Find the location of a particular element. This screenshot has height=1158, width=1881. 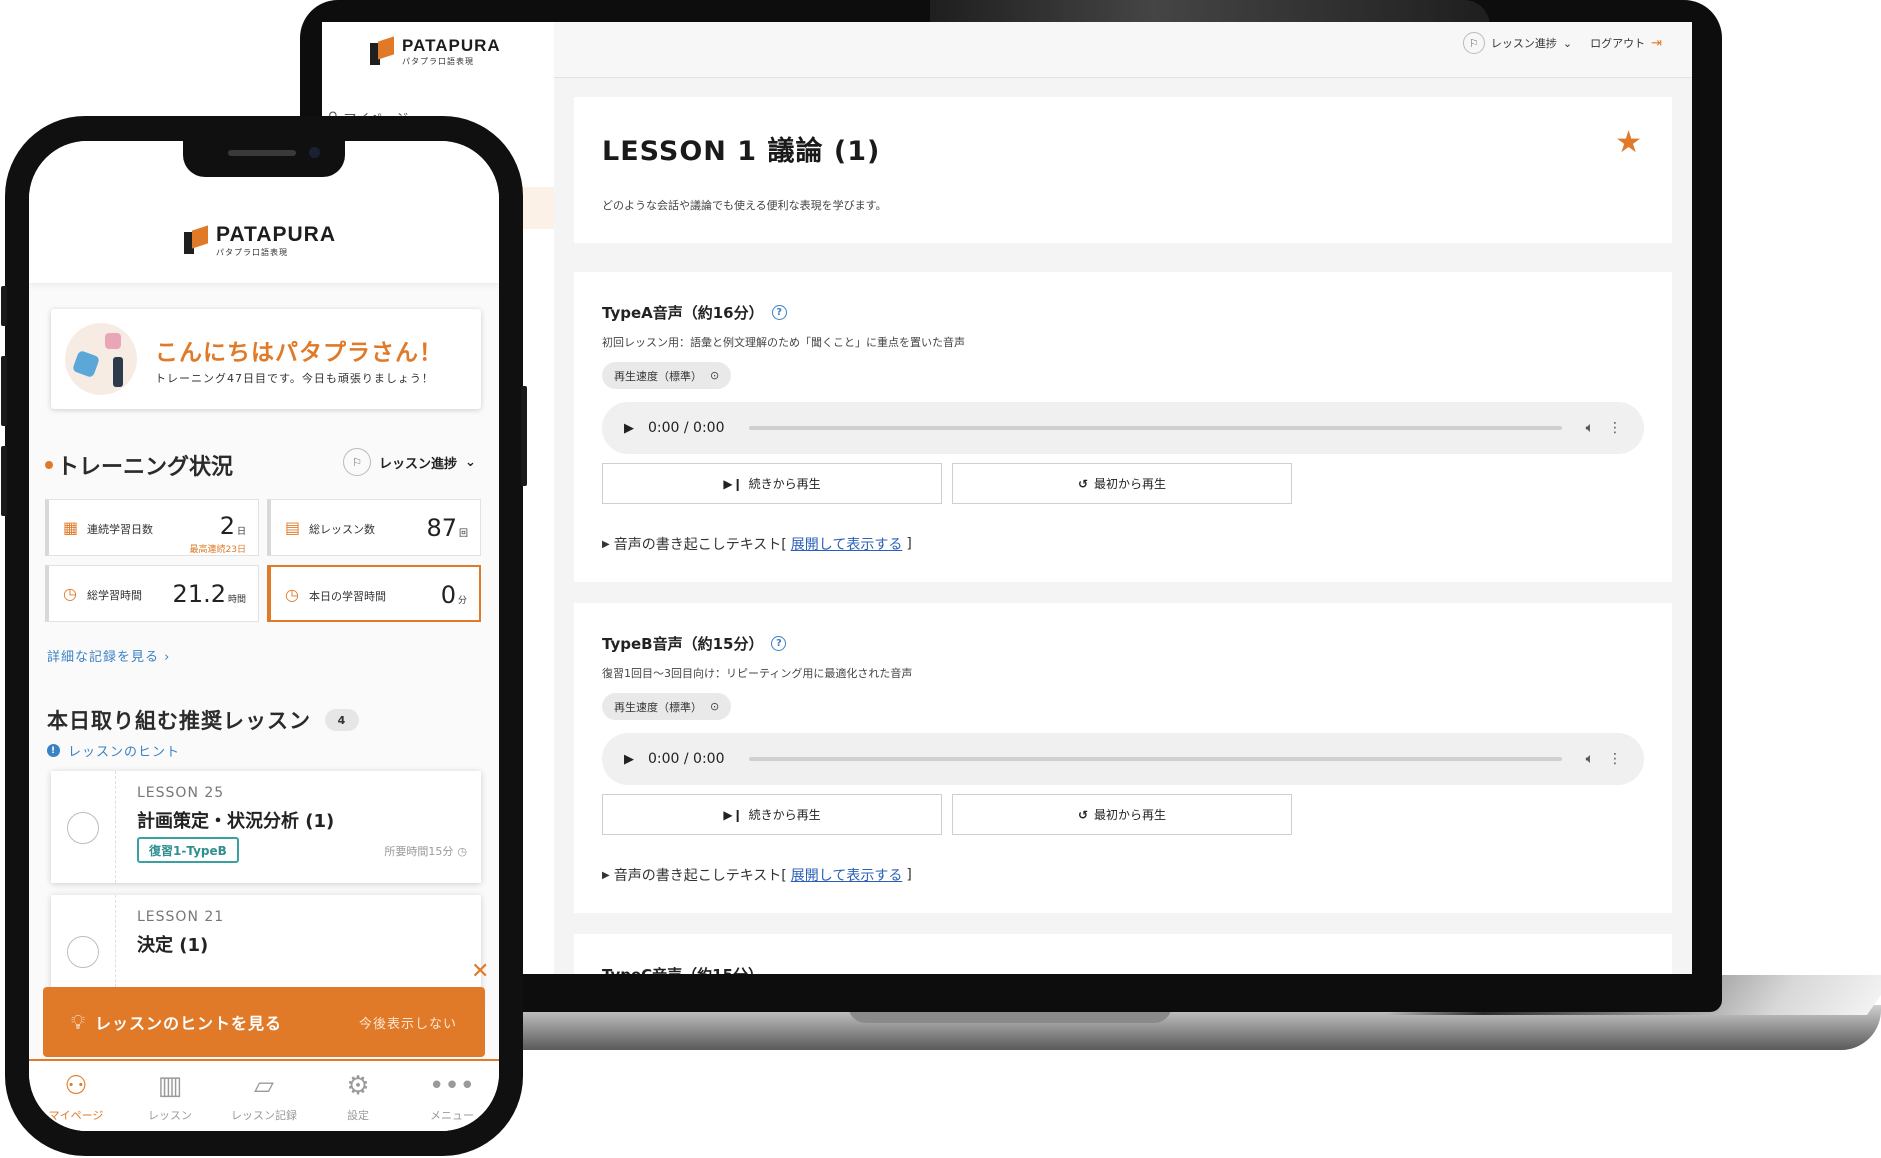

note-icon: ▱ is located at coordinates (264, 1086).